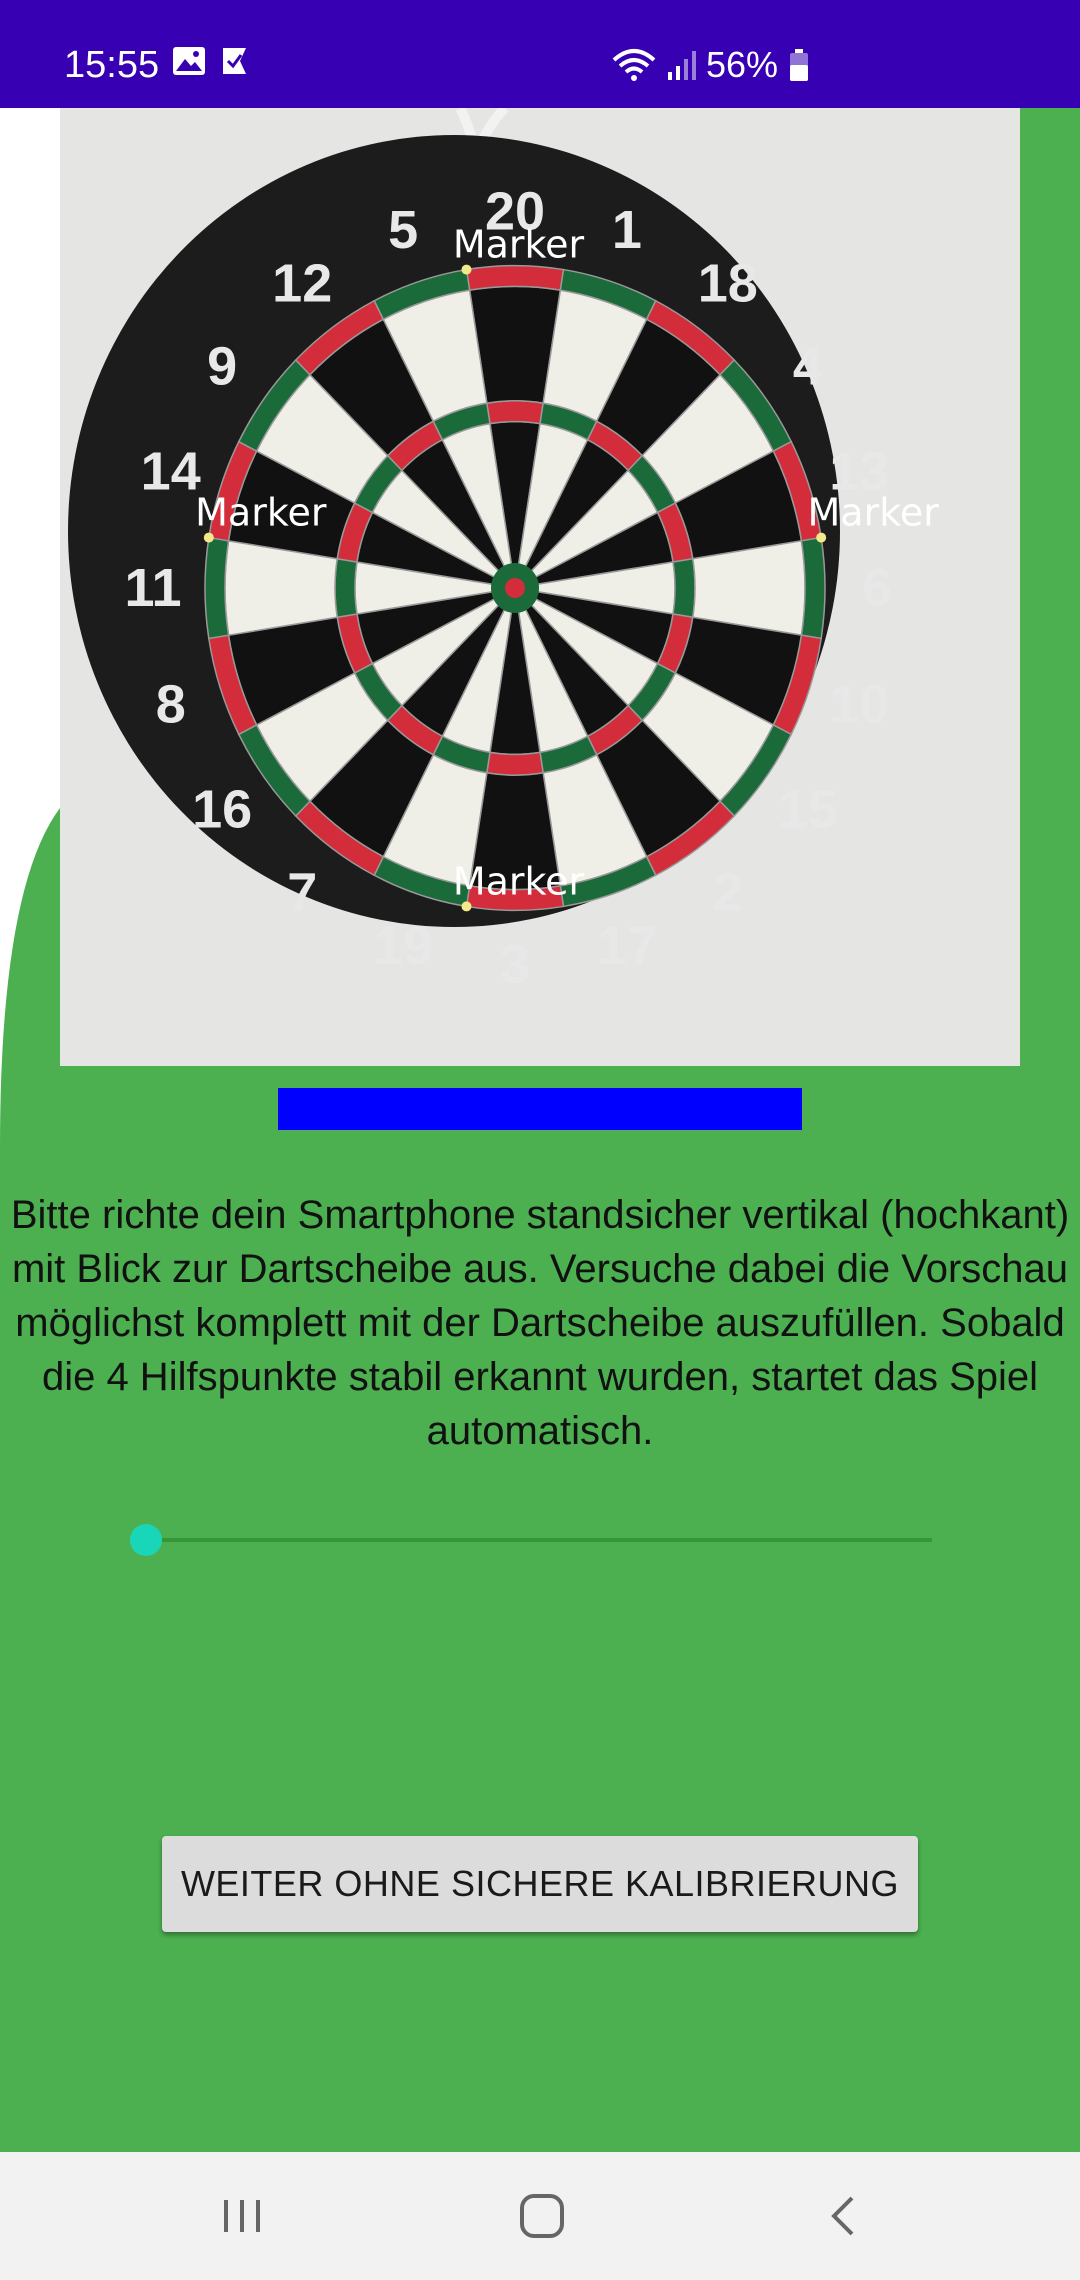  What do you see at coordinates (539, 1540) in the screenshot?
I see `slider-track` at bounding box center [539, 1540].